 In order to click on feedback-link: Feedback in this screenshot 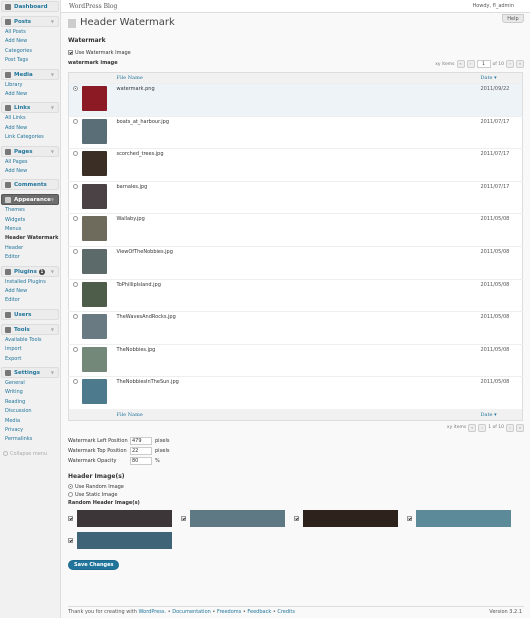, I will do `click(259, 612)`.